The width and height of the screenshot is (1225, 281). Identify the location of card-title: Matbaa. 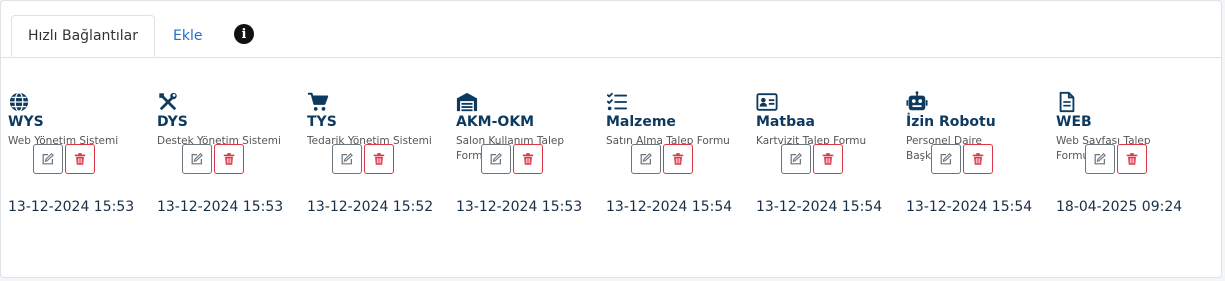
(785, 122).